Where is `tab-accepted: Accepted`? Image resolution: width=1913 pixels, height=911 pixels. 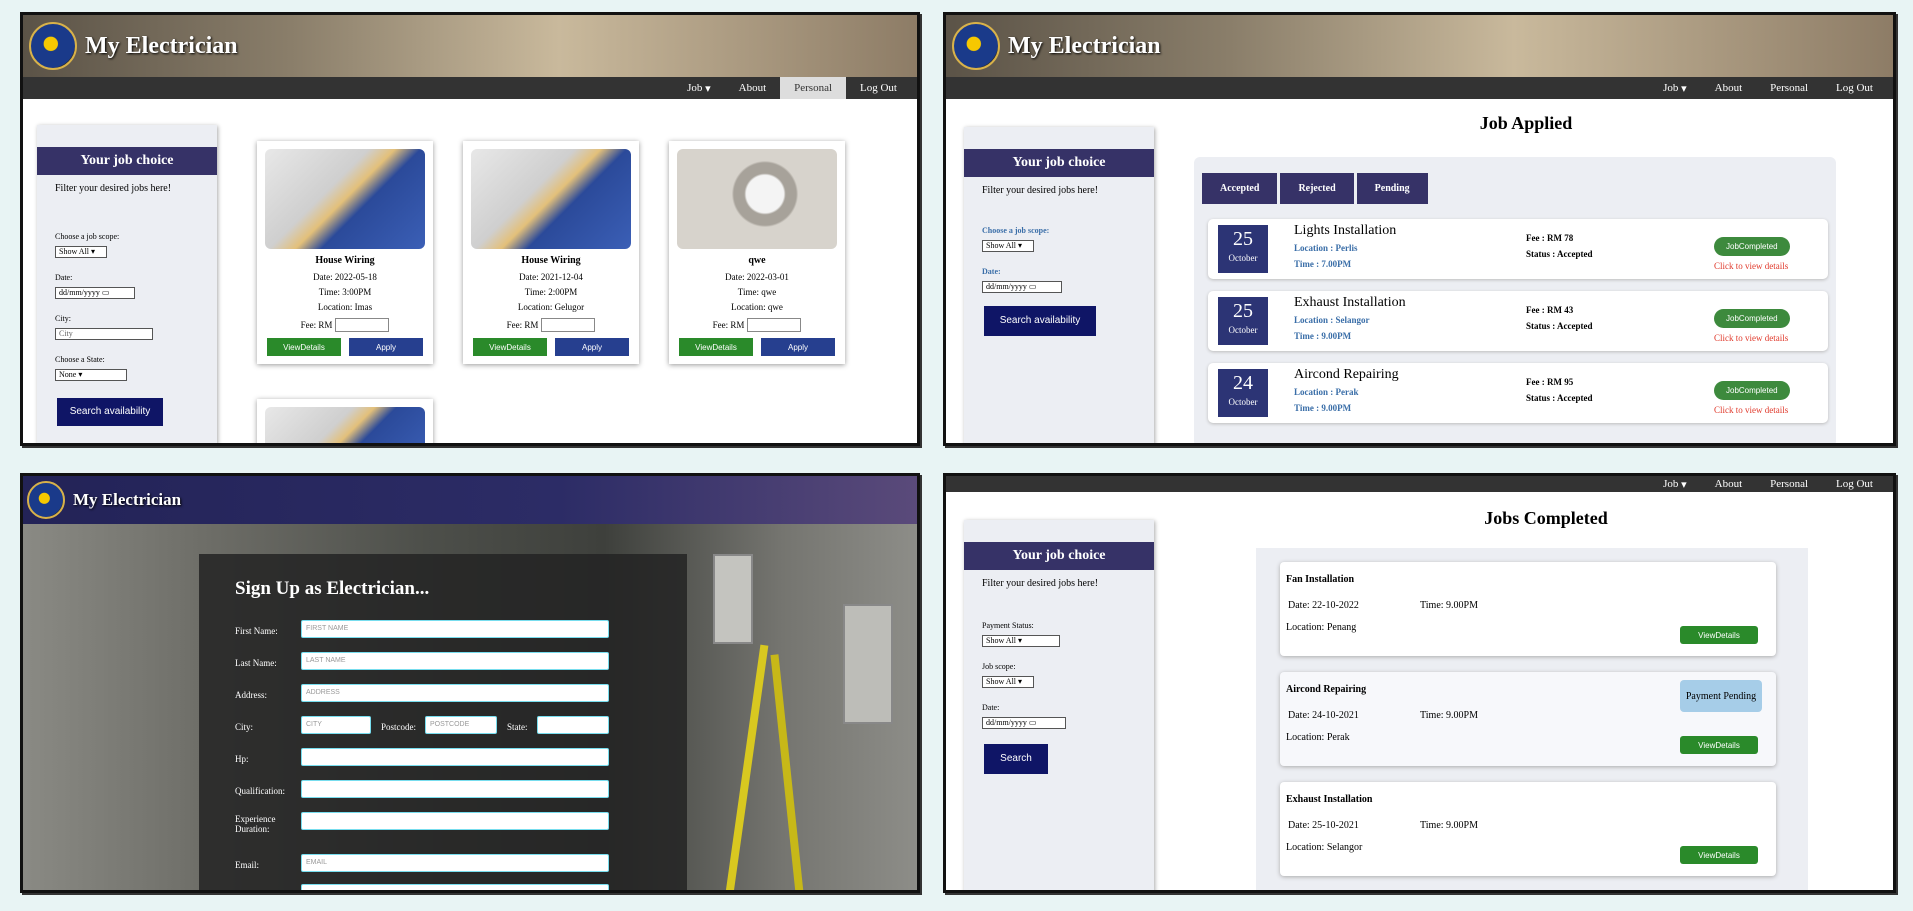 tab-accepted: Accepted is located at coordinates (1240, 188).